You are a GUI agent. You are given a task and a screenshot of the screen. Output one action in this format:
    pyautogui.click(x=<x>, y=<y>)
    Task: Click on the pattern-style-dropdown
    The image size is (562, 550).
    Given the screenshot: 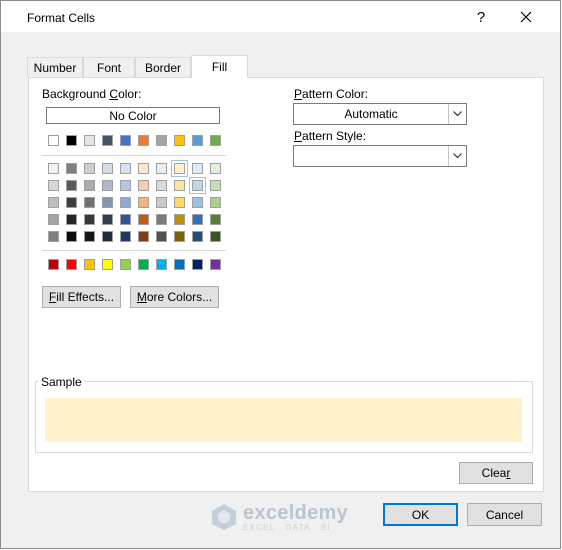 What is the action you would take?
    pyautogui.click(x=380, y=156)
    